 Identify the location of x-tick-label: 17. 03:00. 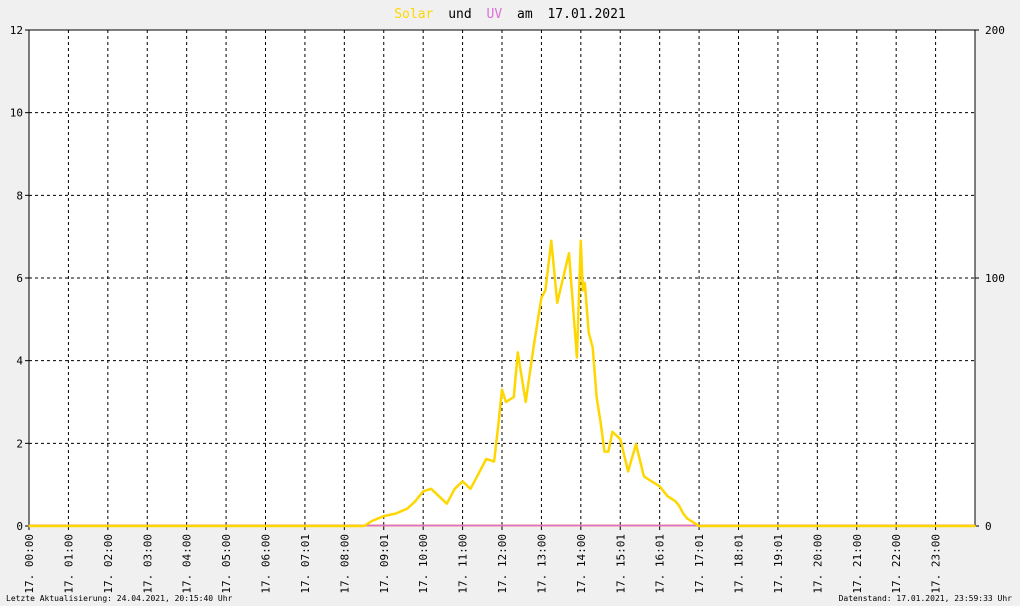
(147, 564).